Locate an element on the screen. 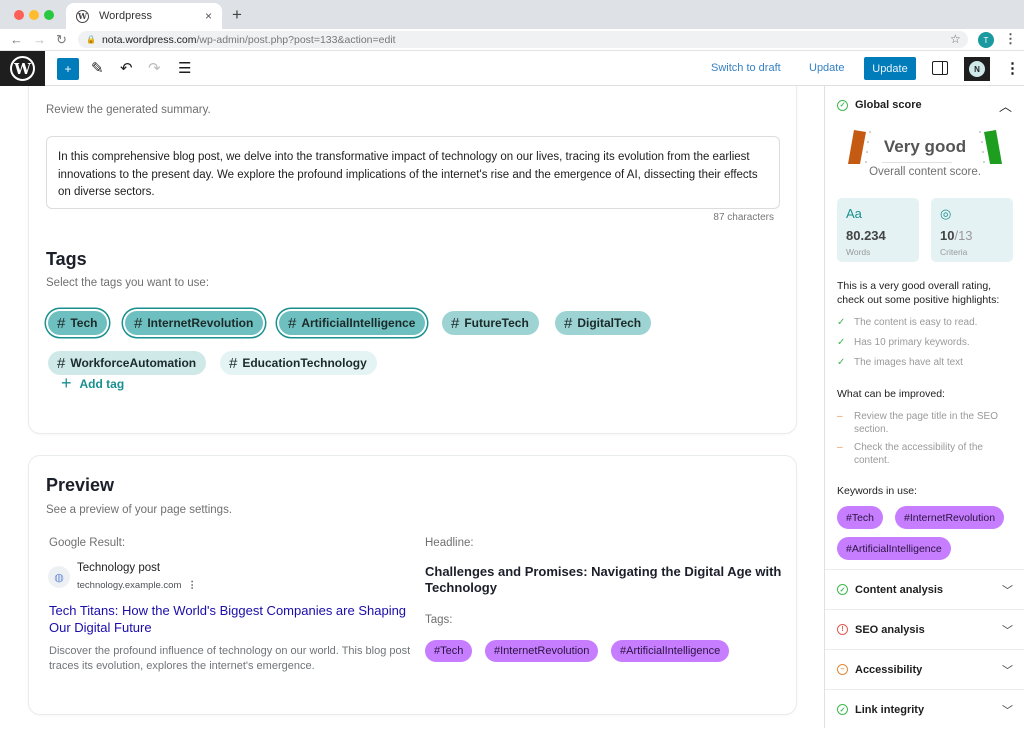  minus-circle-icon: – is located at coordinates (842, 669).